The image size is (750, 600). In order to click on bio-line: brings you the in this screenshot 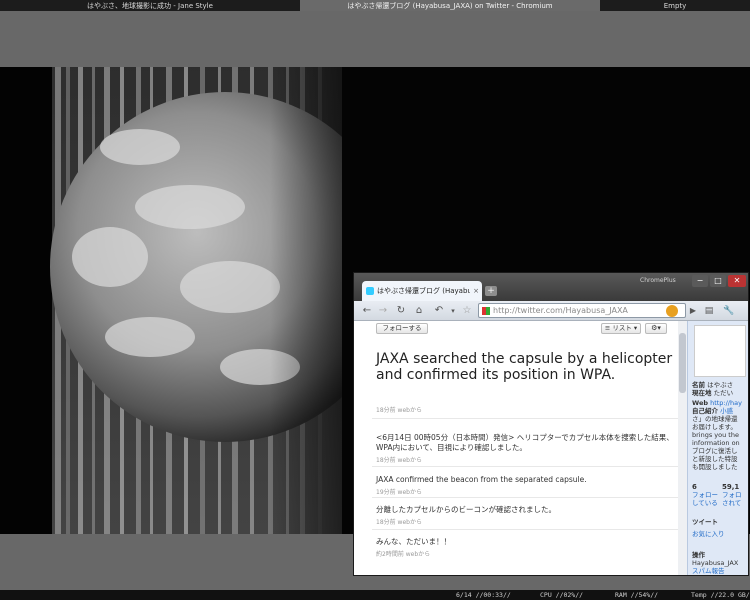, I will do `click(715, 435)`.